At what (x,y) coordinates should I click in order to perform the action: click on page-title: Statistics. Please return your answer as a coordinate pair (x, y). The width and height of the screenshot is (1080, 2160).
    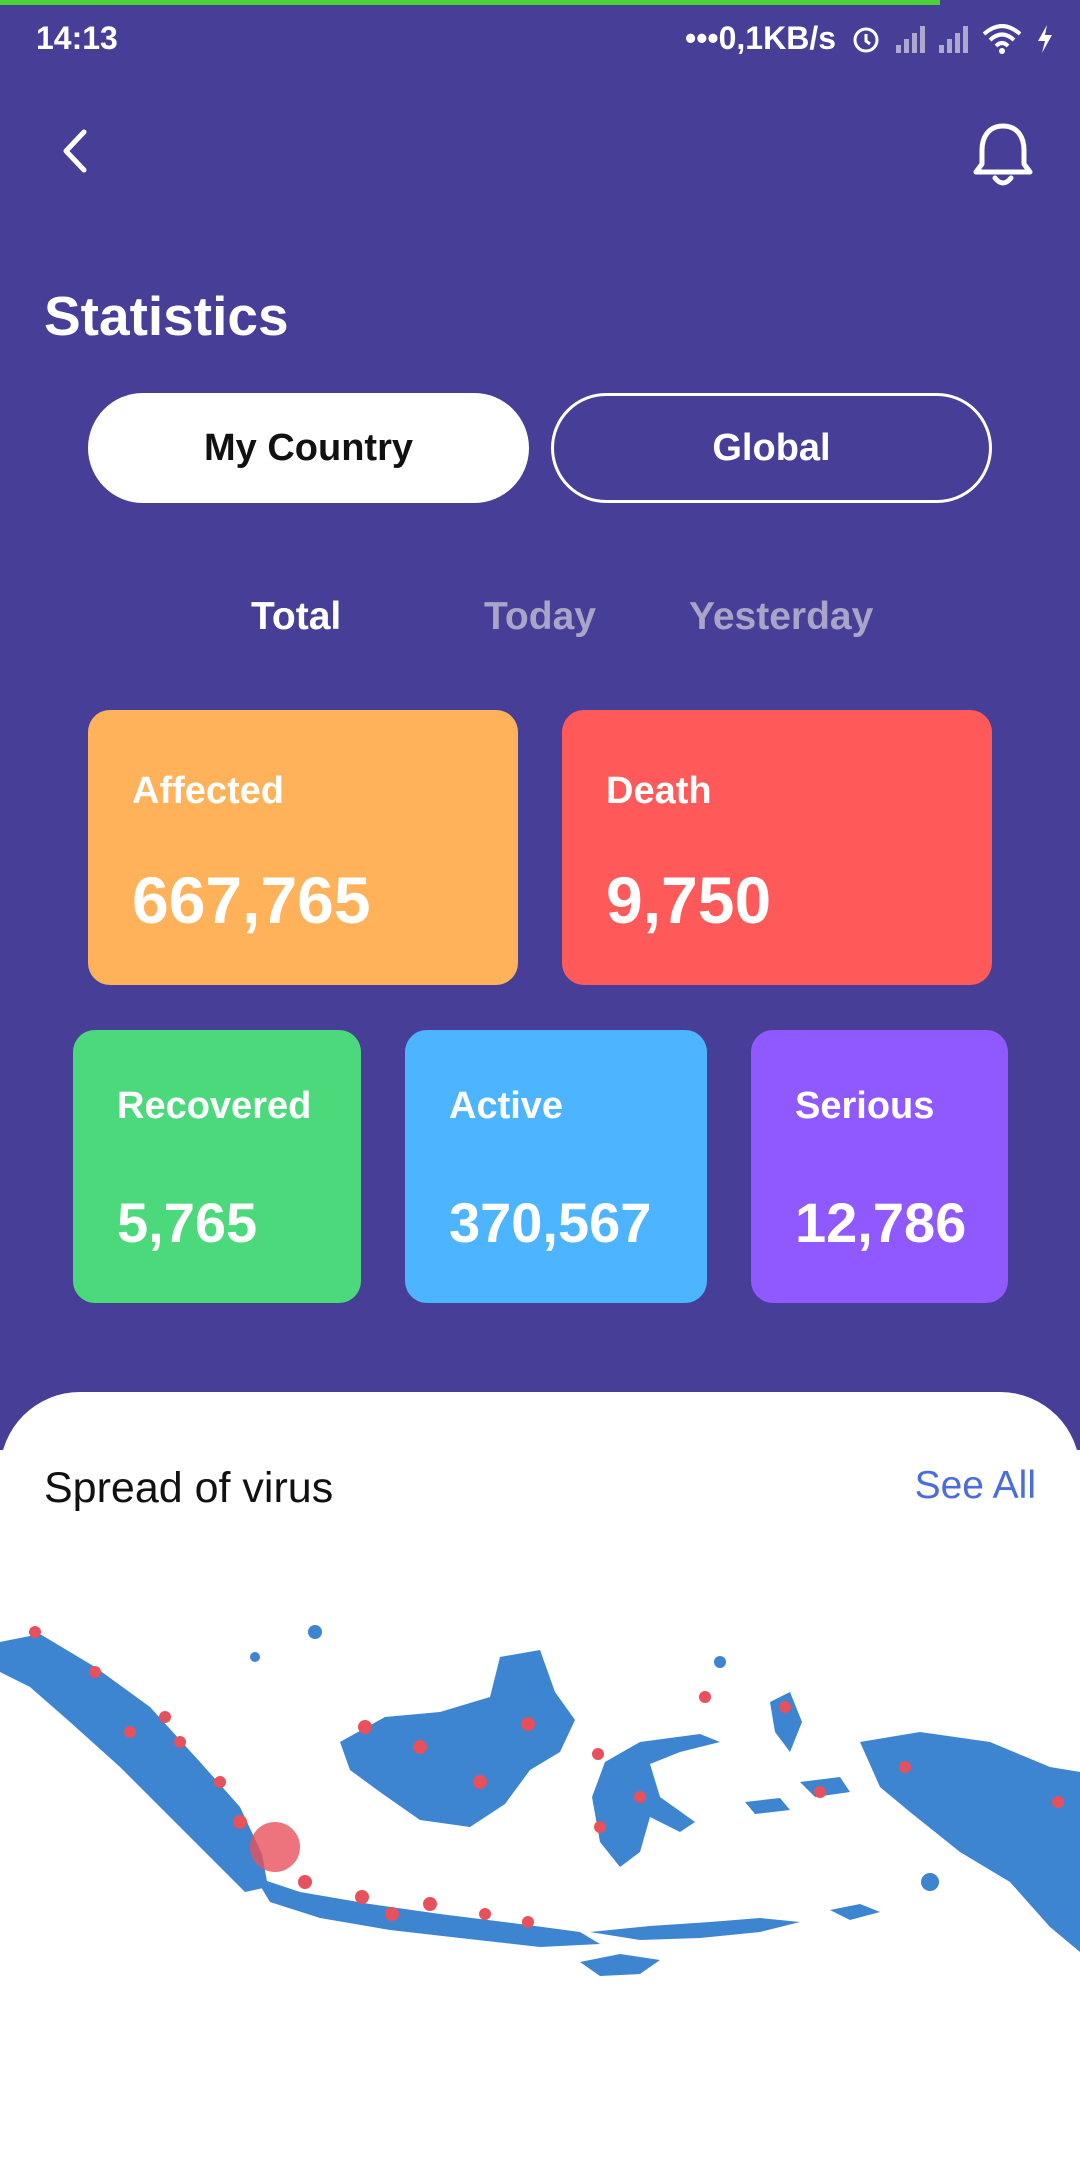
    Looking at the image, I should click on (166, 316).